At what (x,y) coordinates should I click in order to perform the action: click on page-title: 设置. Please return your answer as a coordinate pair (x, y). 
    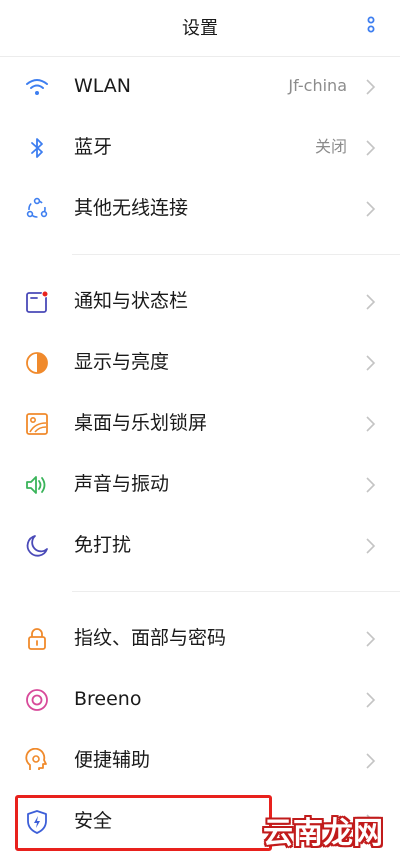
    Looking at the image, I should click on (200, 28).